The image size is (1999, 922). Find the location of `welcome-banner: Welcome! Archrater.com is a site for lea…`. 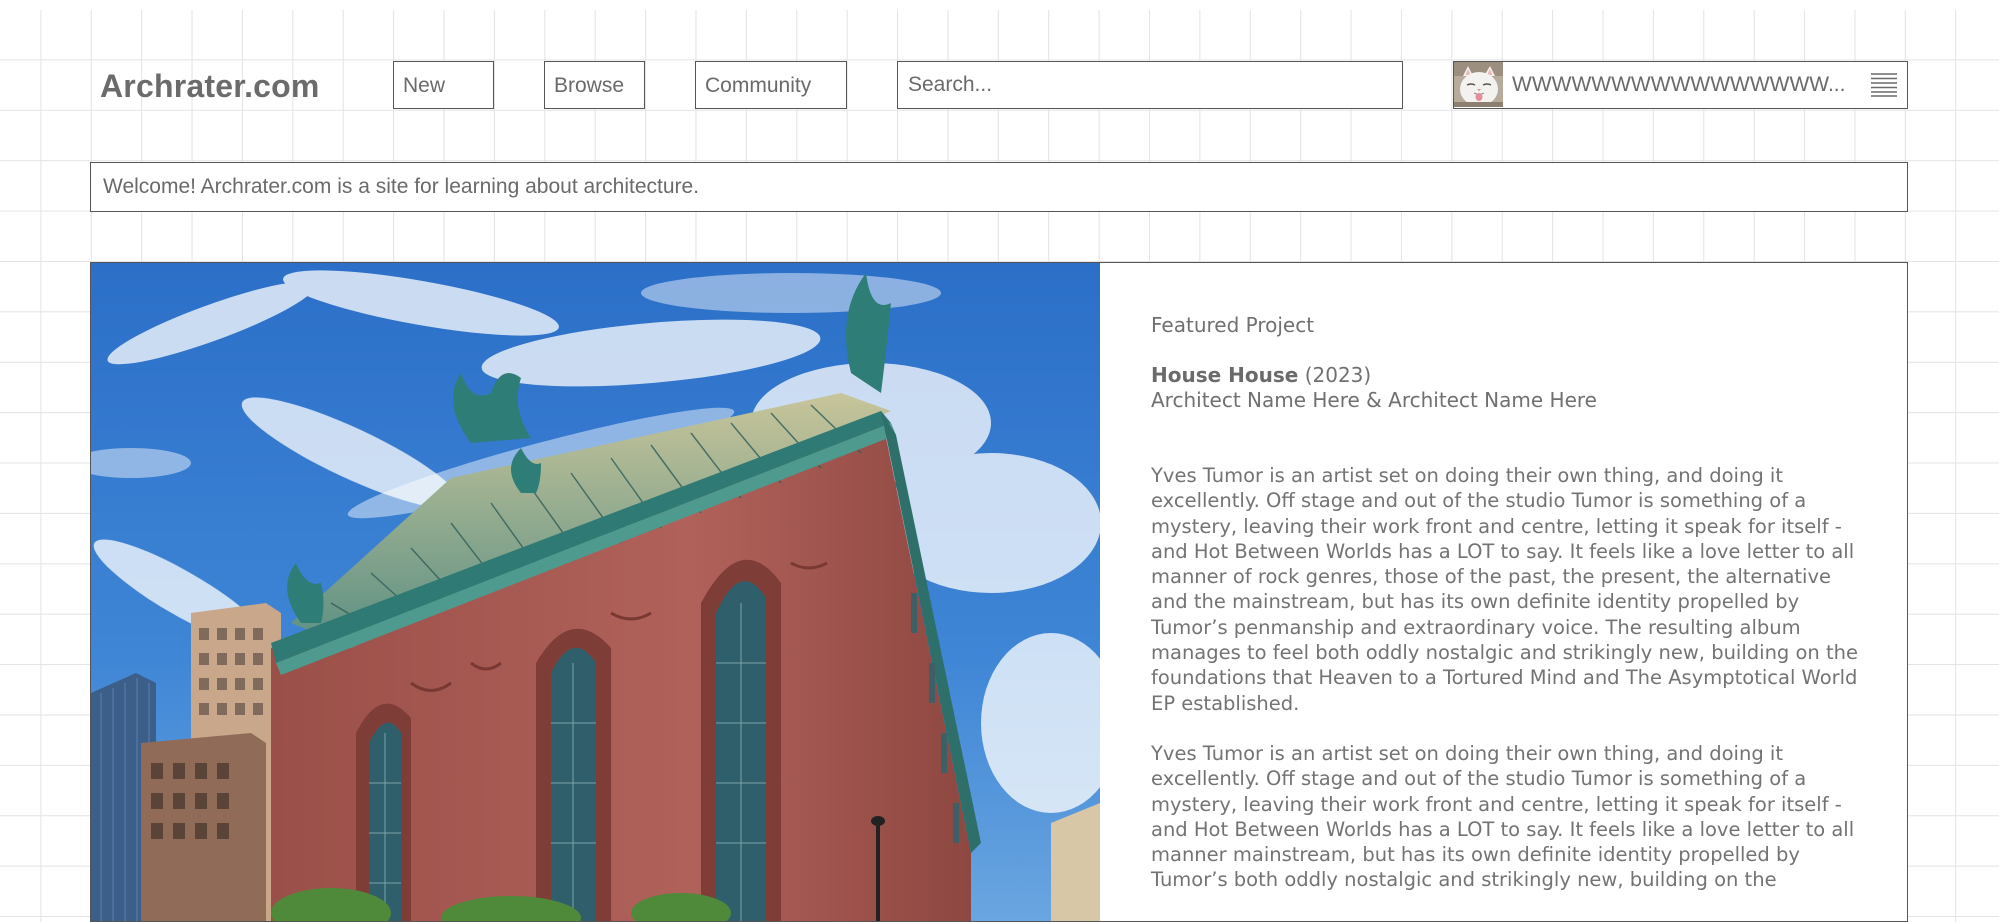

welcome-banner: Welcome! Archrater.com is a site for lea… is located at coordinates (999, 187).